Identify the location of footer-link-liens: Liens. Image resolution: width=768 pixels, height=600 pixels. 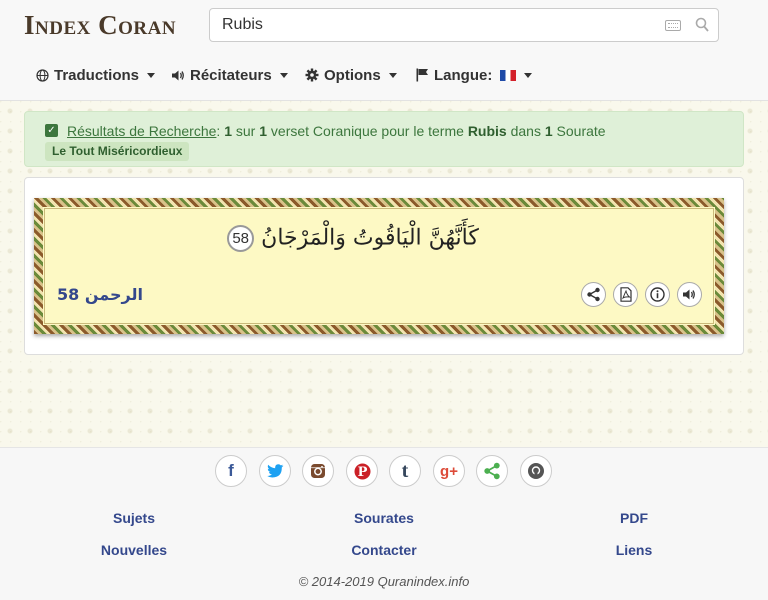
(634, 550).